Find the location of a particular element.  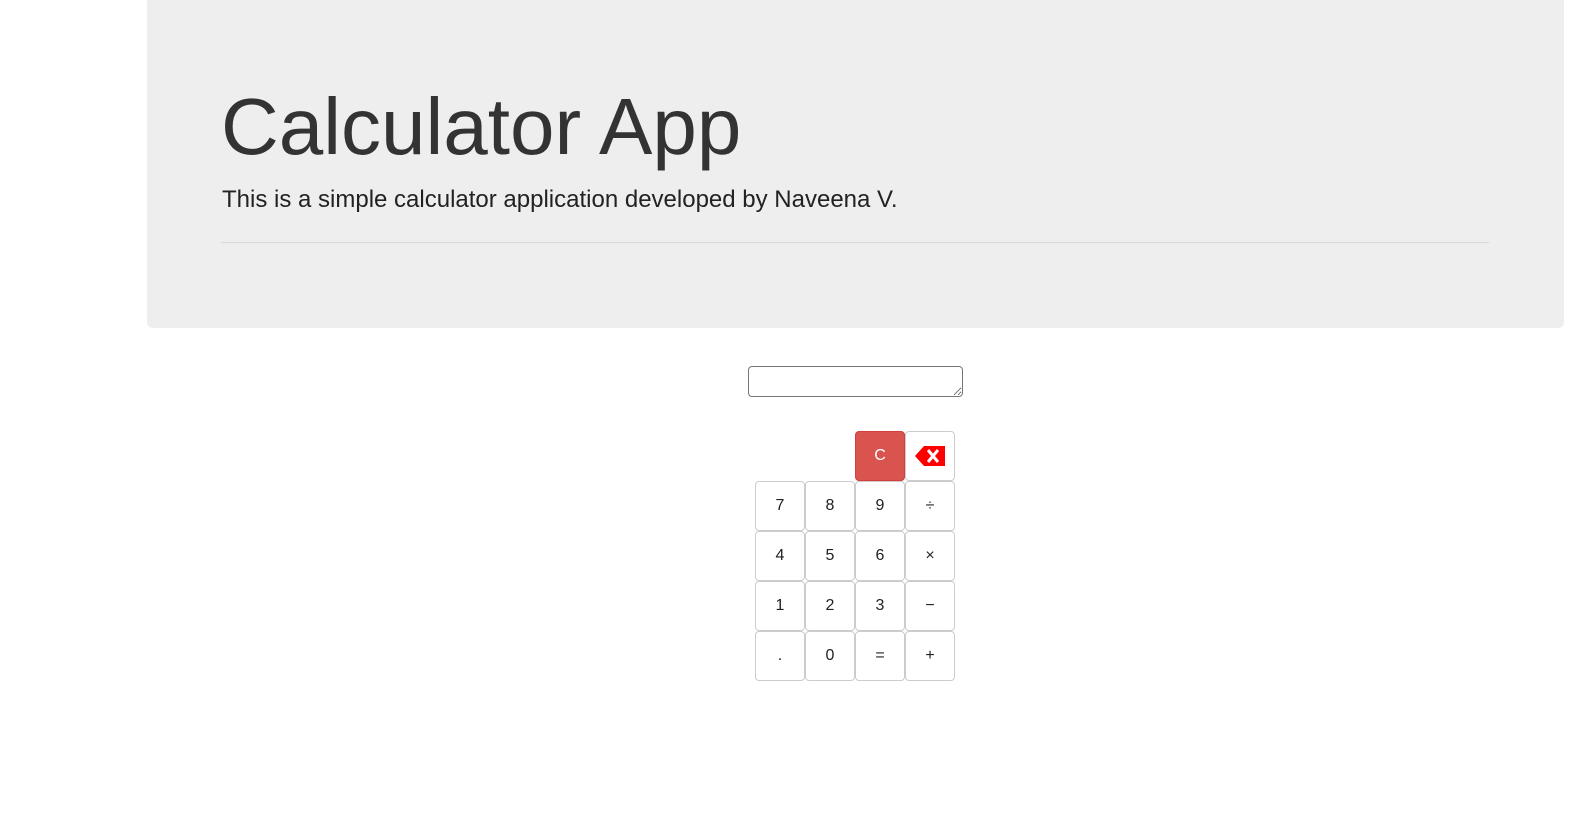

key-8: 8 is located at coordinates (830, 506).